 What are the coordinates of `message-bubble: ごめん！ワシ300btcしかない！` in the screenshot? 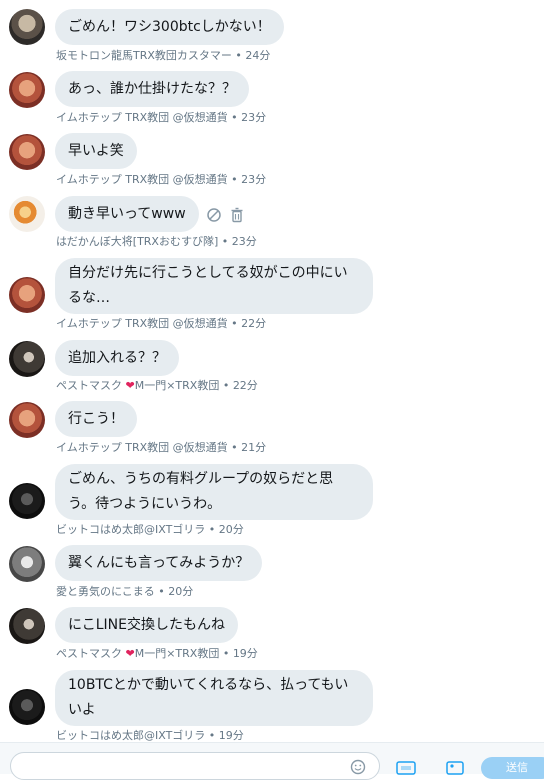 It's located at (169, 27).